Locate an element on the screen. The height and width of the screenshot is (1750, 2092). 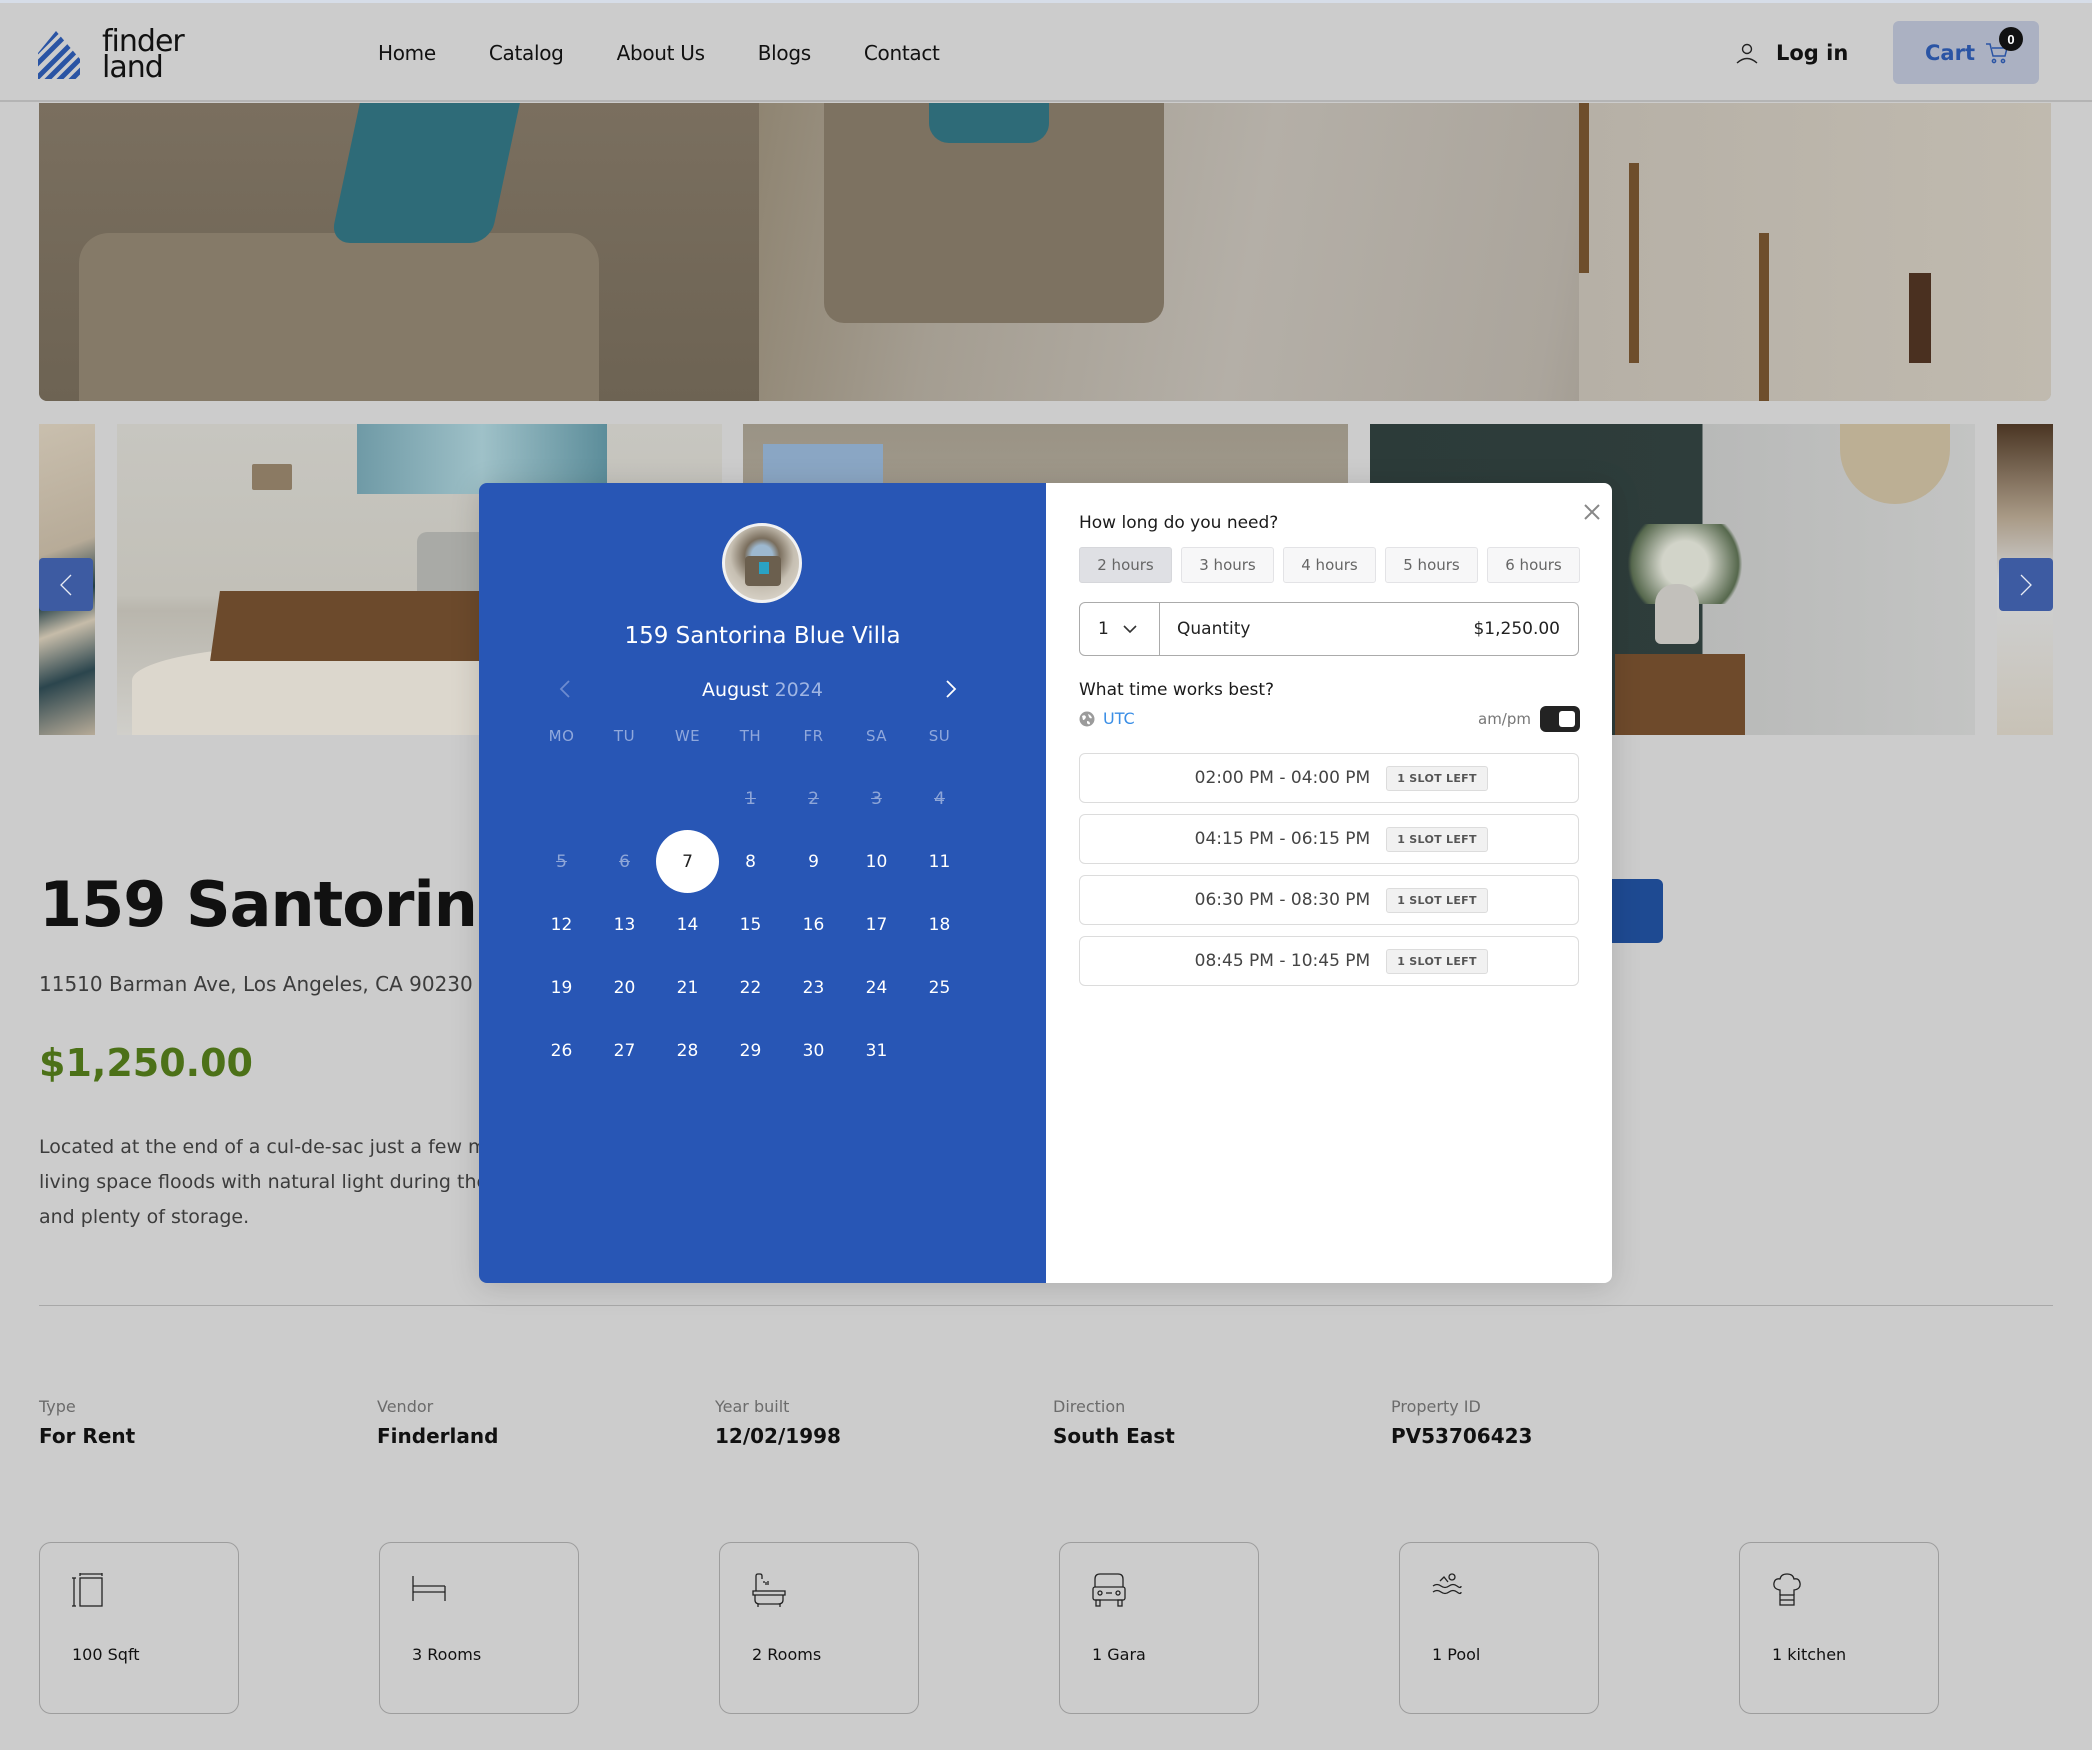
calendar-day: 8 is located at coordinates (750, 861).